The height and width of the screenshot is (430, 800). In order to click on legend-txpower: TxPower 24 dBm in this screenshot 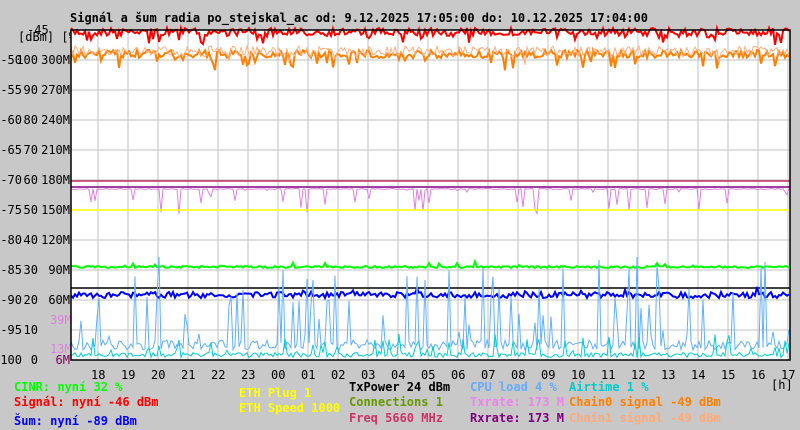, I will do `click(400, 387)`.